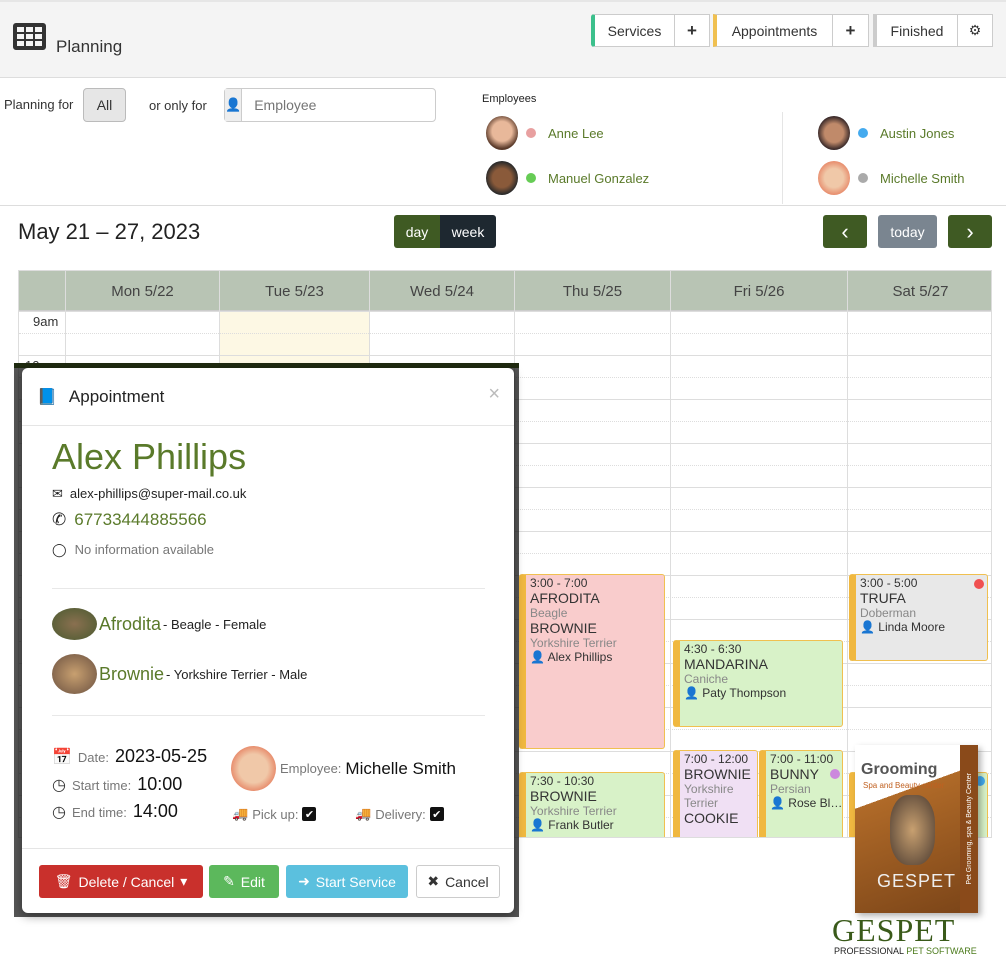 This screenshot has width=1006, height=964. What do you see at coordinates (894, 930) in the screenshot?
I see `gespet-logo: GESPET` at bounding box center [894, 930].